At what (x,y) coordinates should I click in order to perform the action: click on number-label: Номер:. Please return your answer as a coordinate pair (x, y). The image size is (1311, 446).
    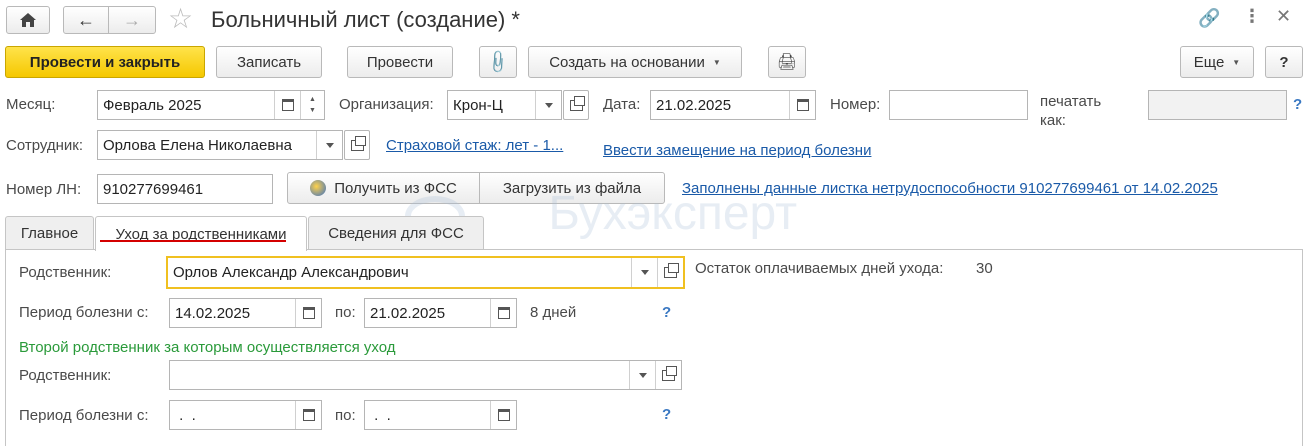
    Looking at the image, I should click on (855, 104).